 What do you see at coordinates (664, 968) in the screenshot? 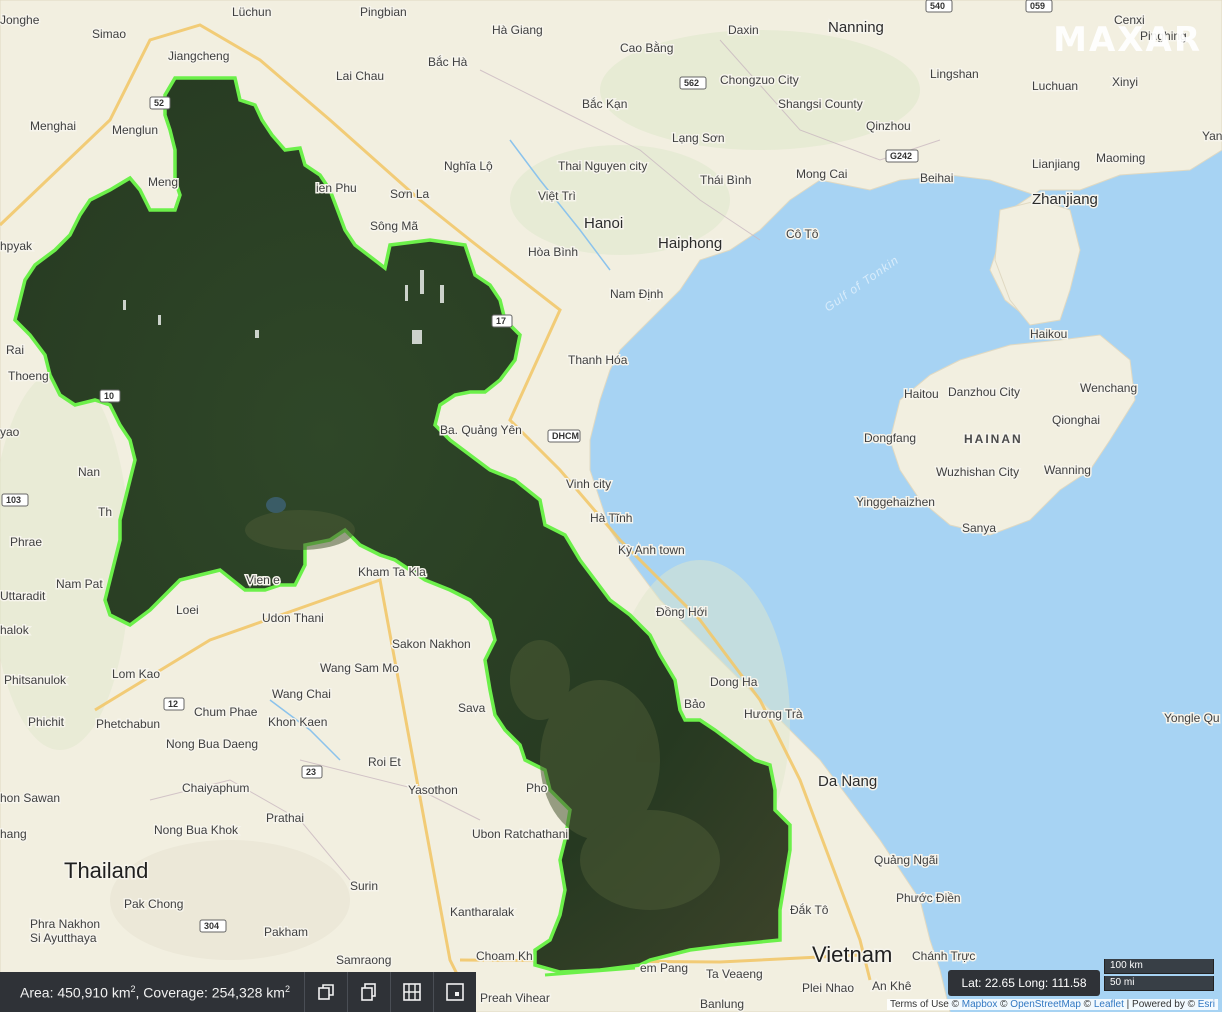
I see `city-label: em Pang` at bounding box center [664, 968].